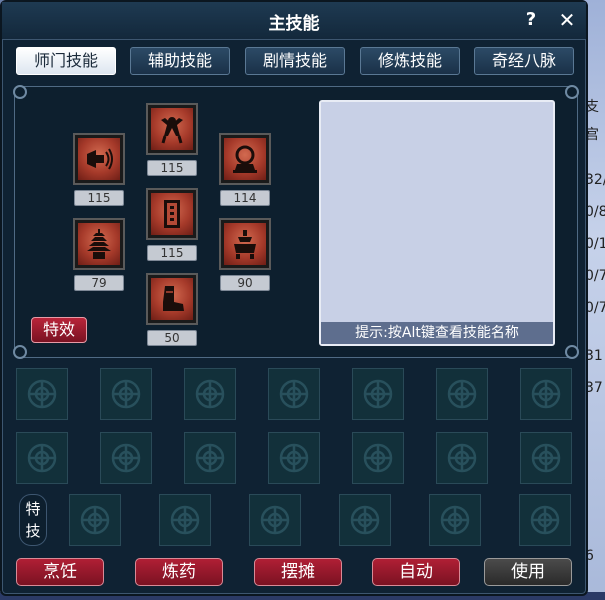 The image size is (605, 600). What do you see at coordinates (410, 61) in the screenshot?
I see `tab-cultivation-skills: 修炼技能` at bounding box center [410, 61].